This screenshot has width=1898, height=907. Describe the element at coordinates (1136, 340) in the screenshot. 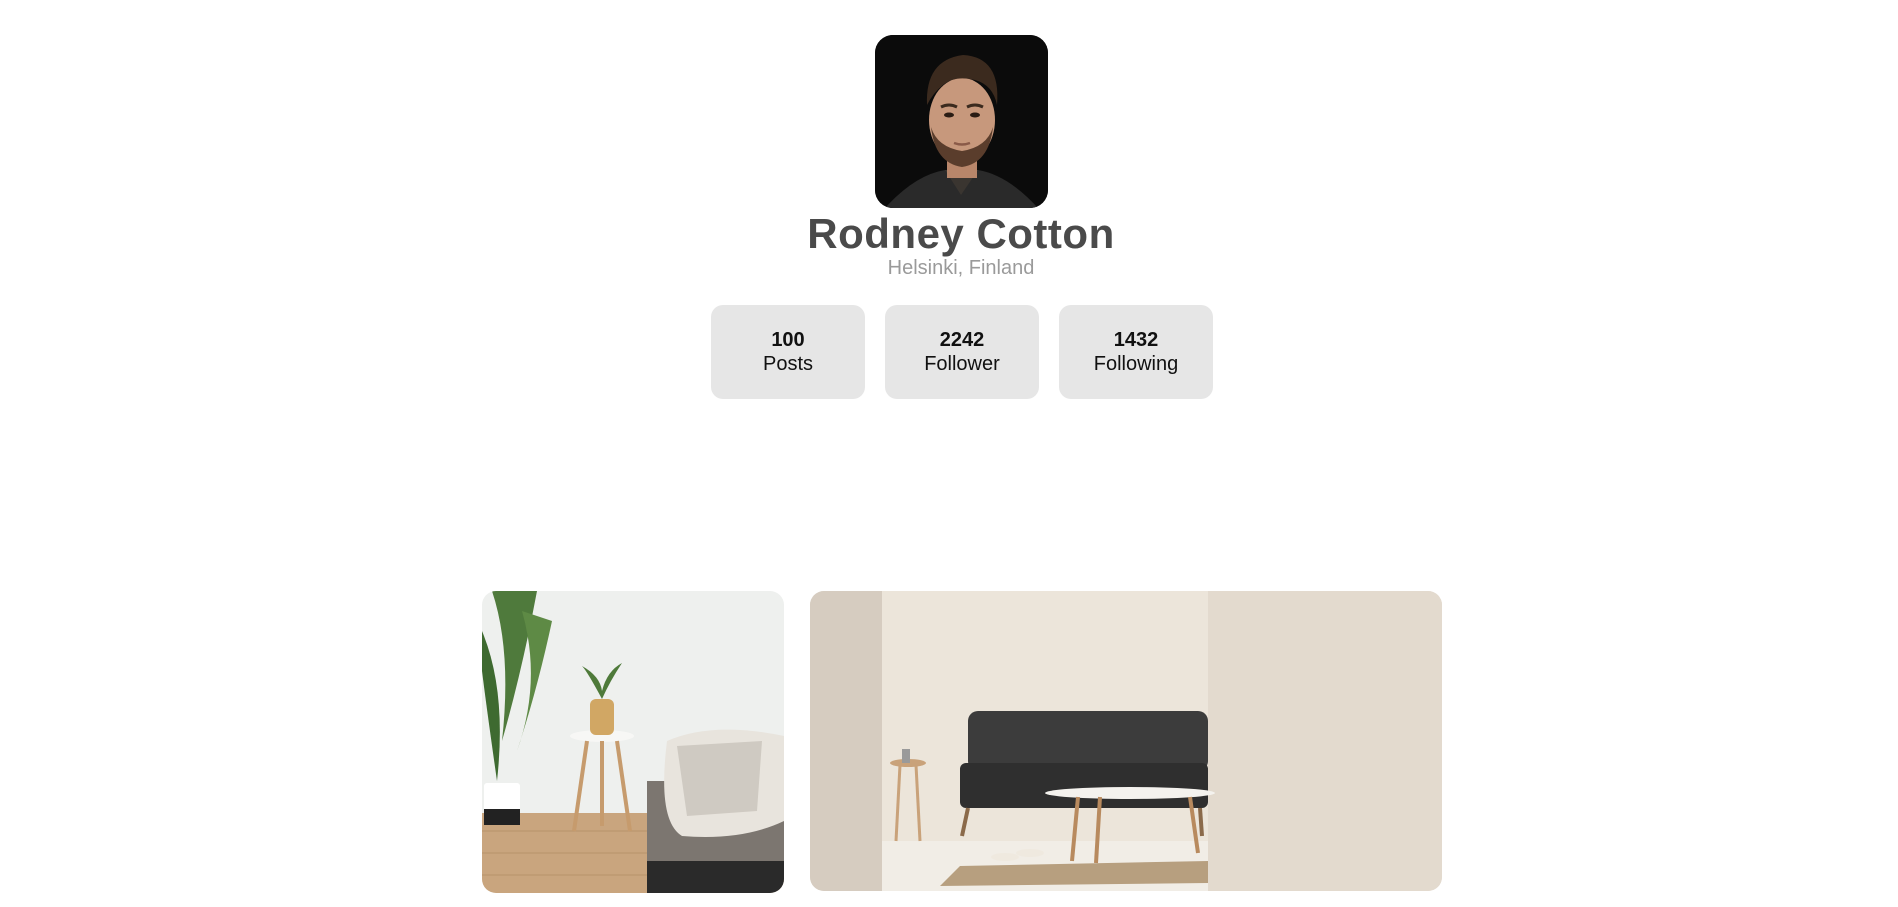

I see `stat-following-value: 1432` at that location.